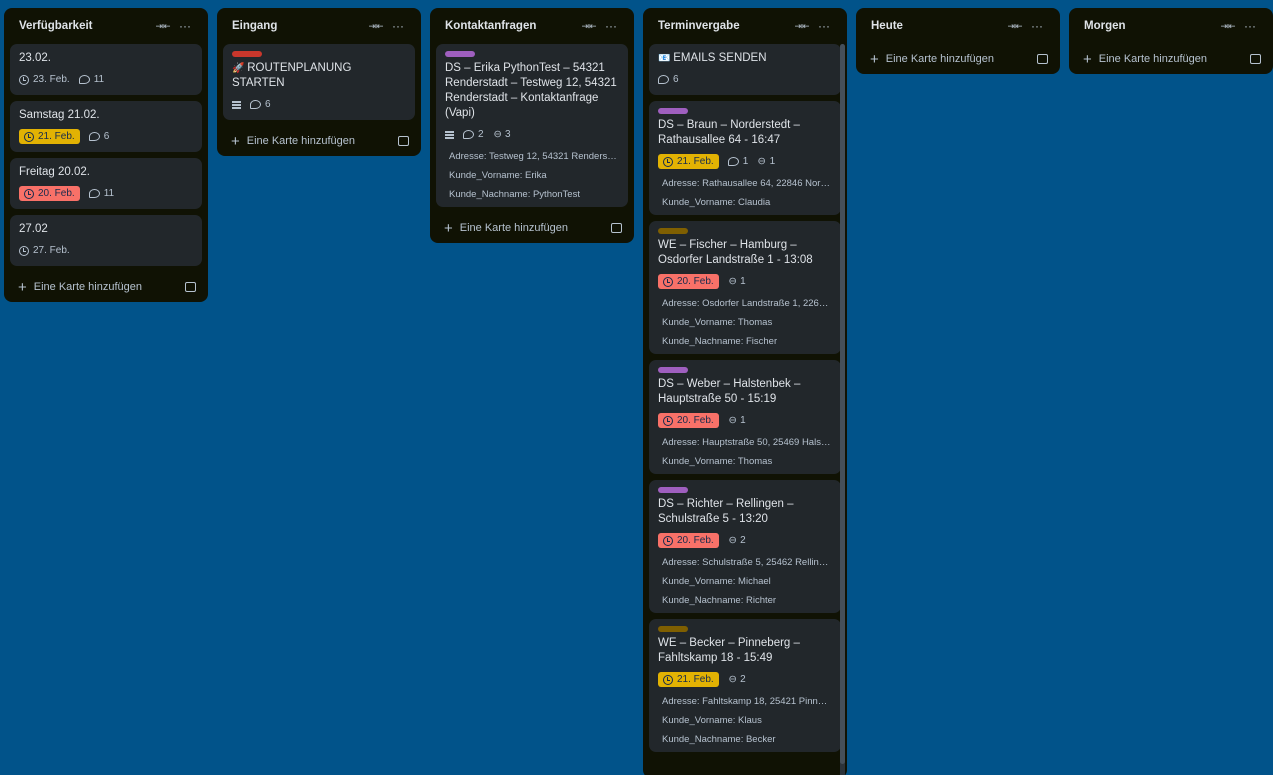 The width and height of the screenshot is (1273, 775). Describe the element at coordinates (745, 540) in the screenshot. I see `card-badges: 20. Feb. ⊘ 2` at that location.